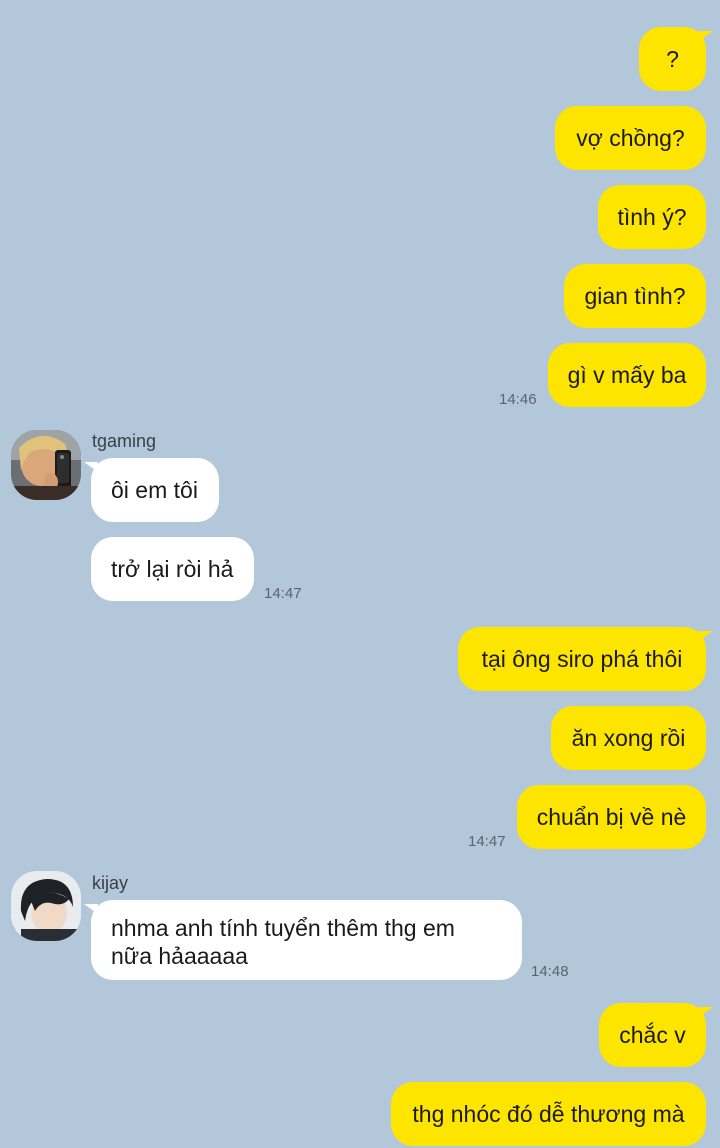  I want to click on message-text: ?, so click(672, 59).